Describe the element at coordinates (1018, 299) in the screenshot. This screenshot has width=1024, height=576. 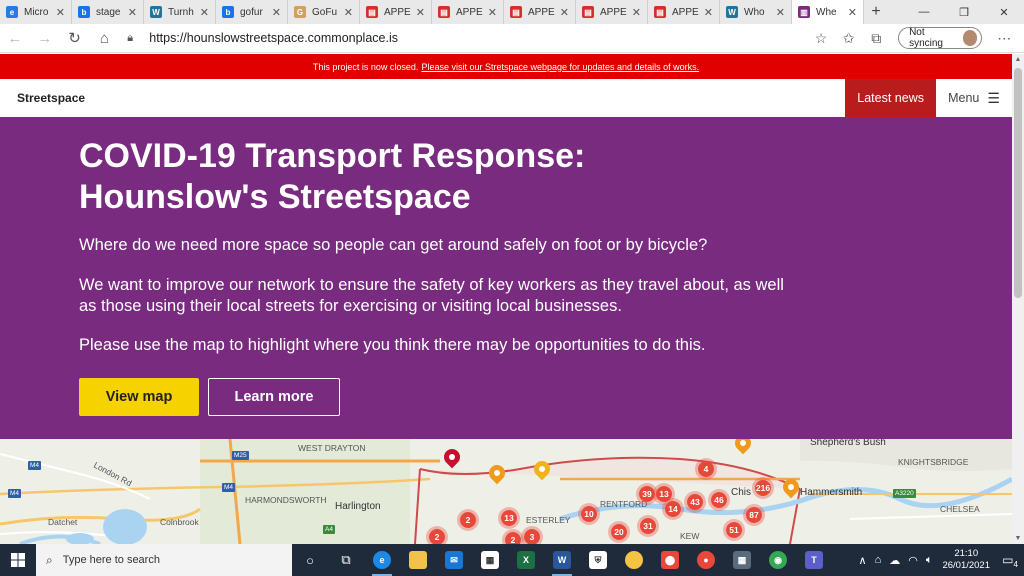
I see `page-scrollbar: ▲ ▼` at that location.